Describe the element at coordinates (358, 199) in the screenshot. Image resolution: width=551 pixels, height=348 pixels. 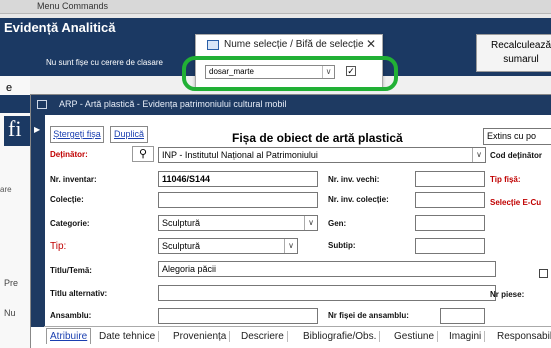
I see `nr-inv-colectie-label: Nr. inv. colecție:` at that location.